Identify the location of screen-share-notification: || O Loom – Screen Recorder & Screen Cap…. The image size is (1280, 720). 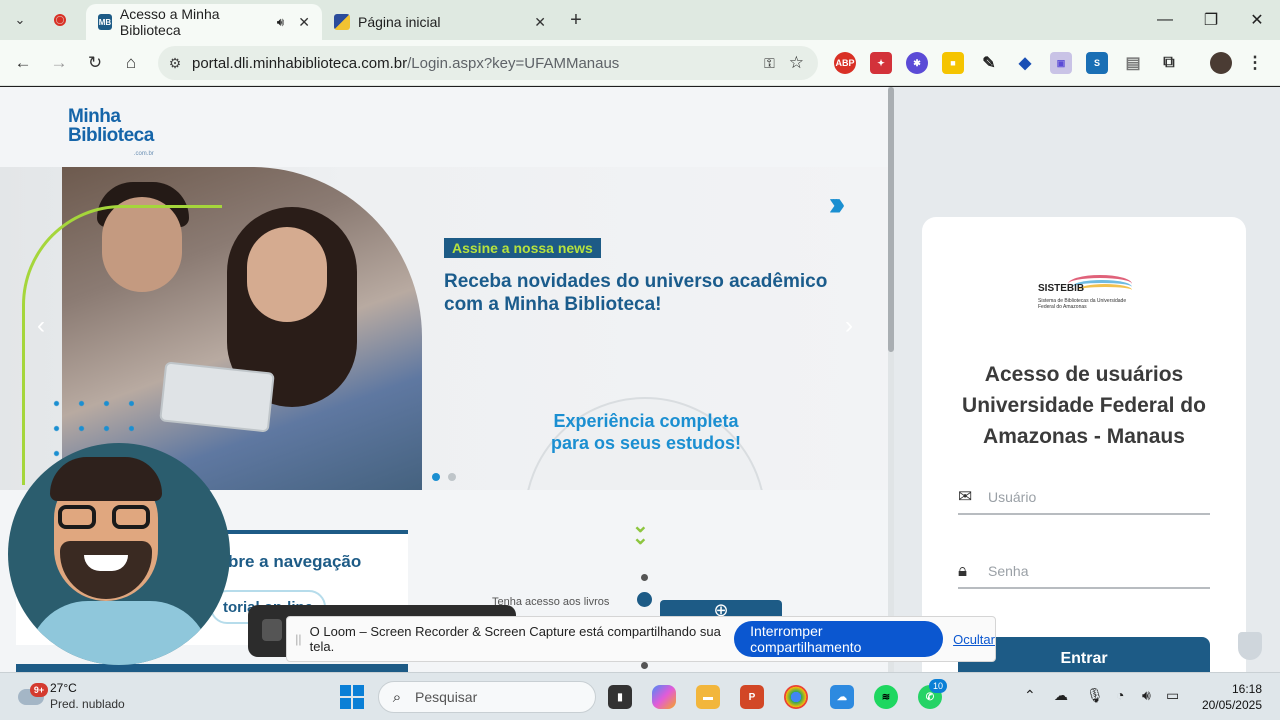
(641, 639).